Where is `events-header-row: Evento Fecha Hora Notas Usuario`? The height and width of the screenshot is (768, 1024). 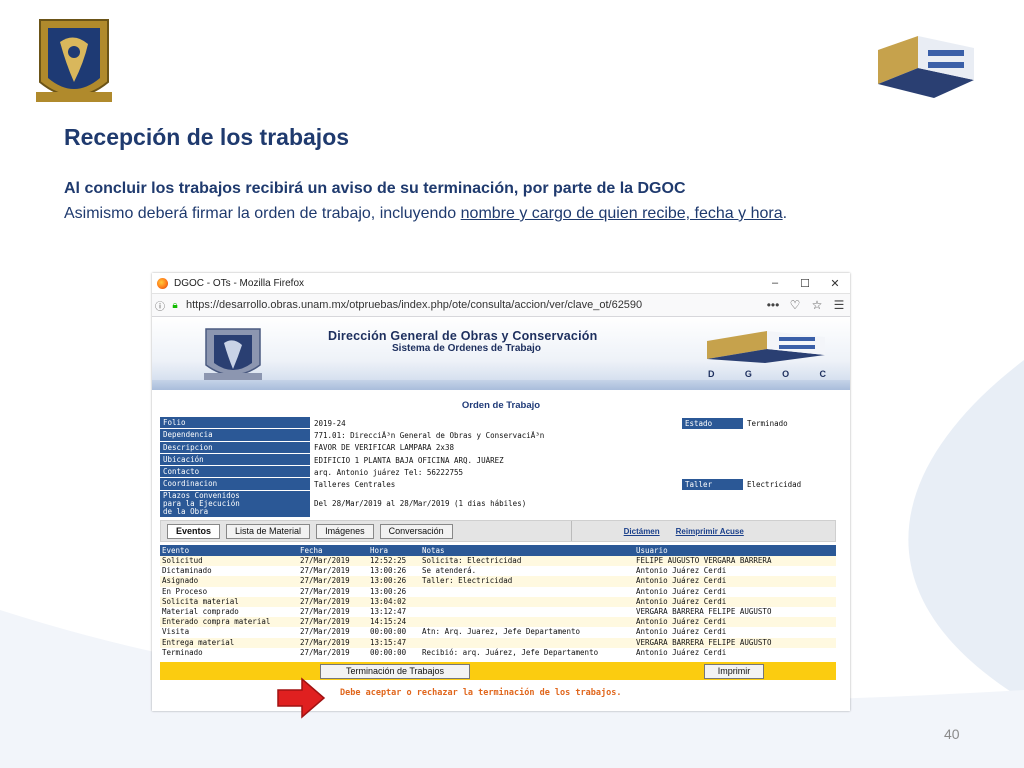
events-header-row: Evento Fecha Hora Notas Usuario is located at coordinates (498, 550).